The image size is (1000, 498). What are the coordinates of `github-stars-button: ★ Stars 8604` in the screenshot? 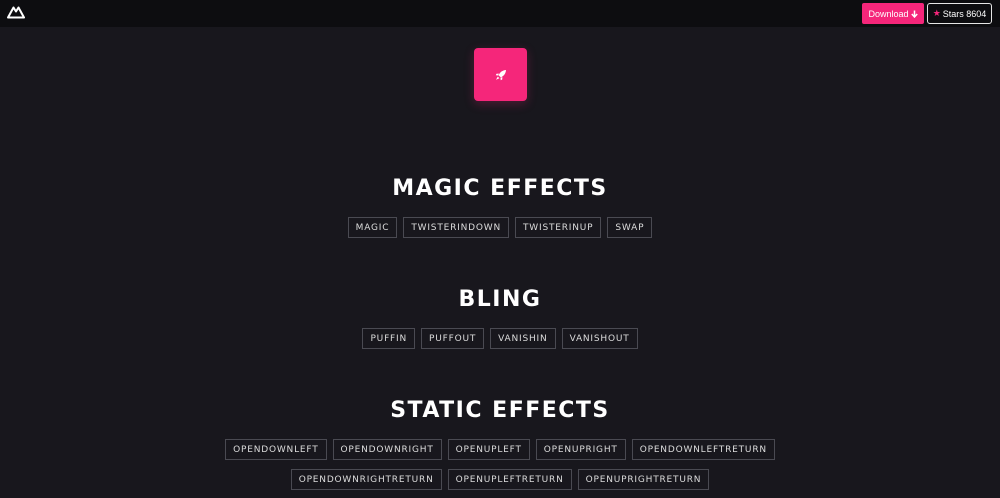 It's located at (959, 13).